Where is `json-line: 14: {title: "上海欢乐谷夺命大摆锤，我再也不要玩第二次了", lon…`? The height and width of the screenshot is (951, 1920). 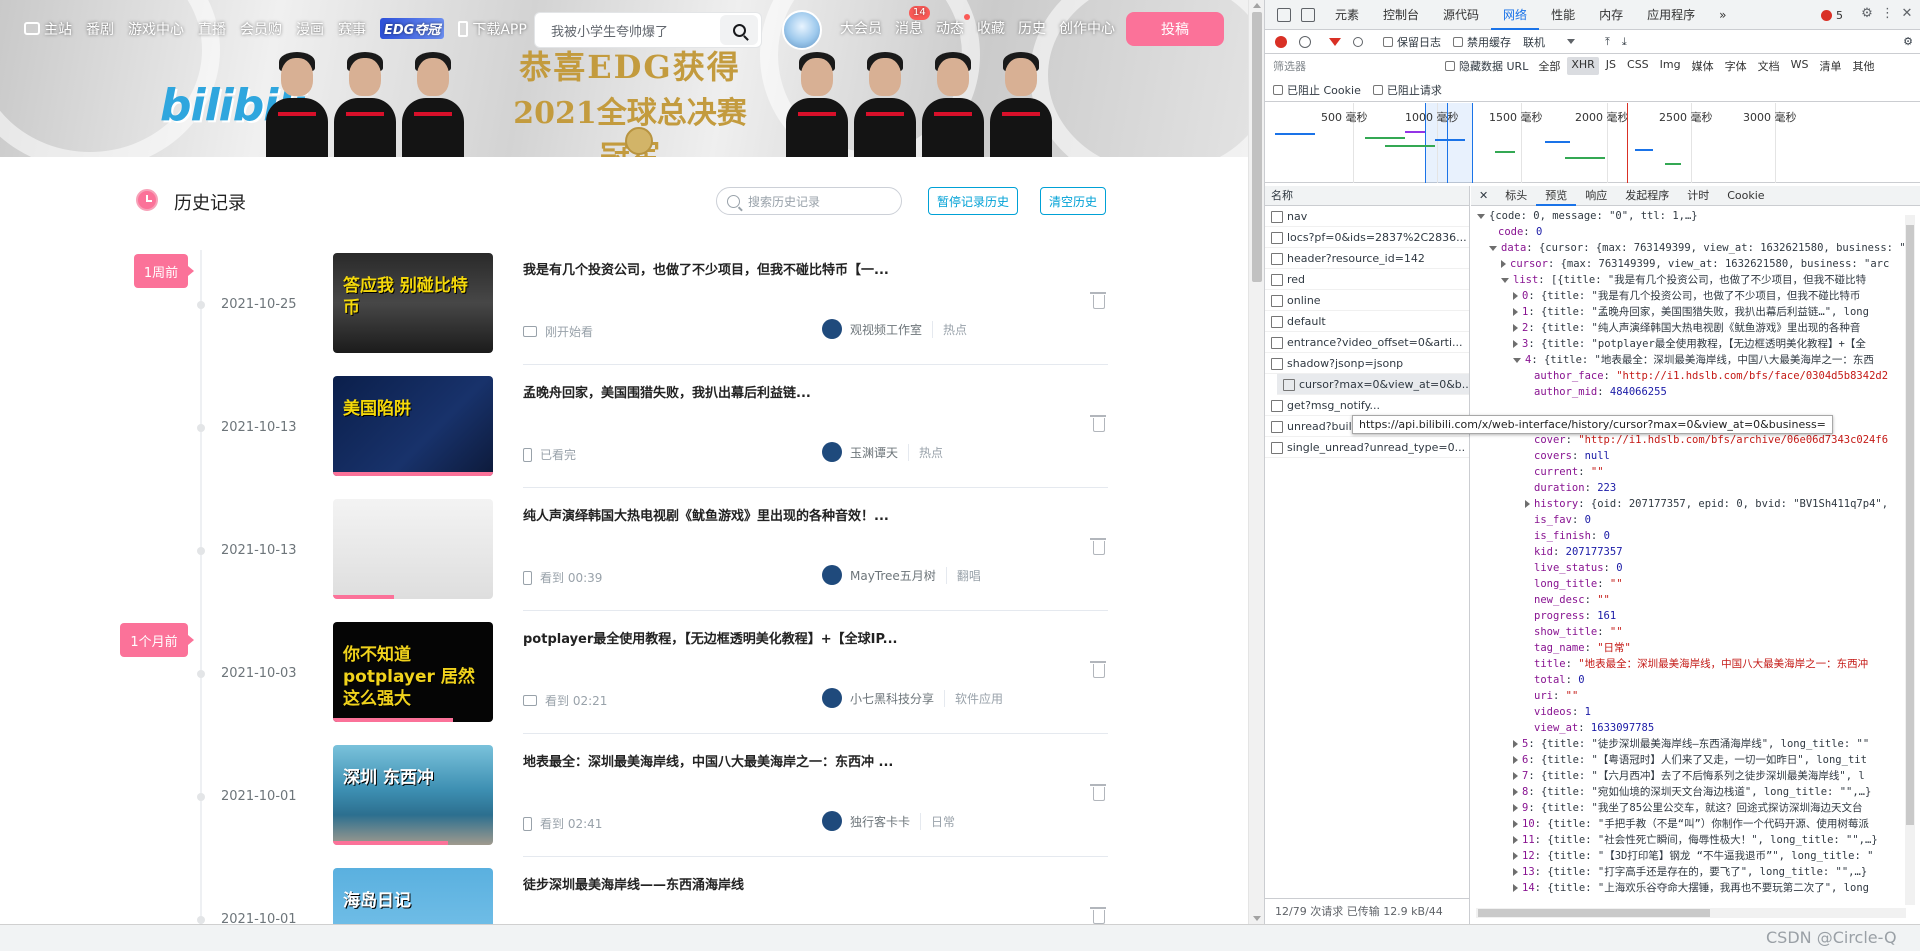
json-line: 14: {title: "上海欢乐谷夺命大摆锤，我再也不要玩第二次了", lon… is located at coordinates (1692, 888).